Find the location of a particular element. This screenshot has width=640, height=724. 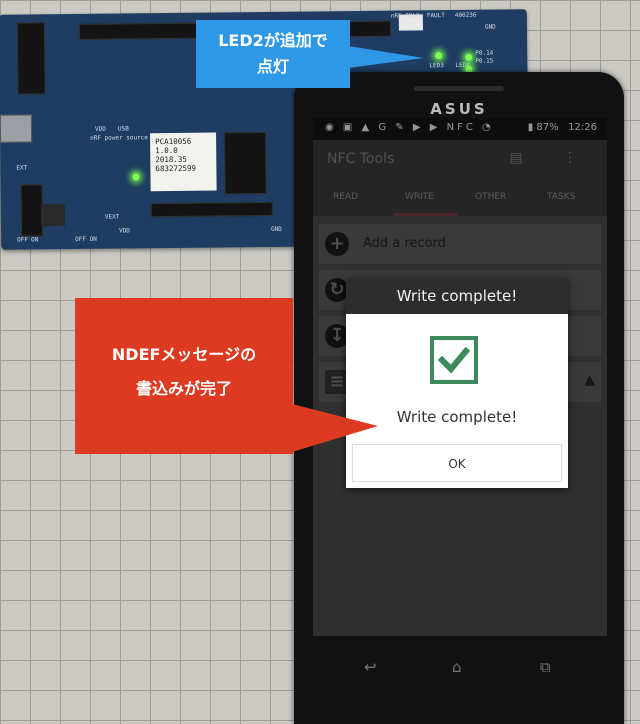

switch is located at coordinates (53, 215).